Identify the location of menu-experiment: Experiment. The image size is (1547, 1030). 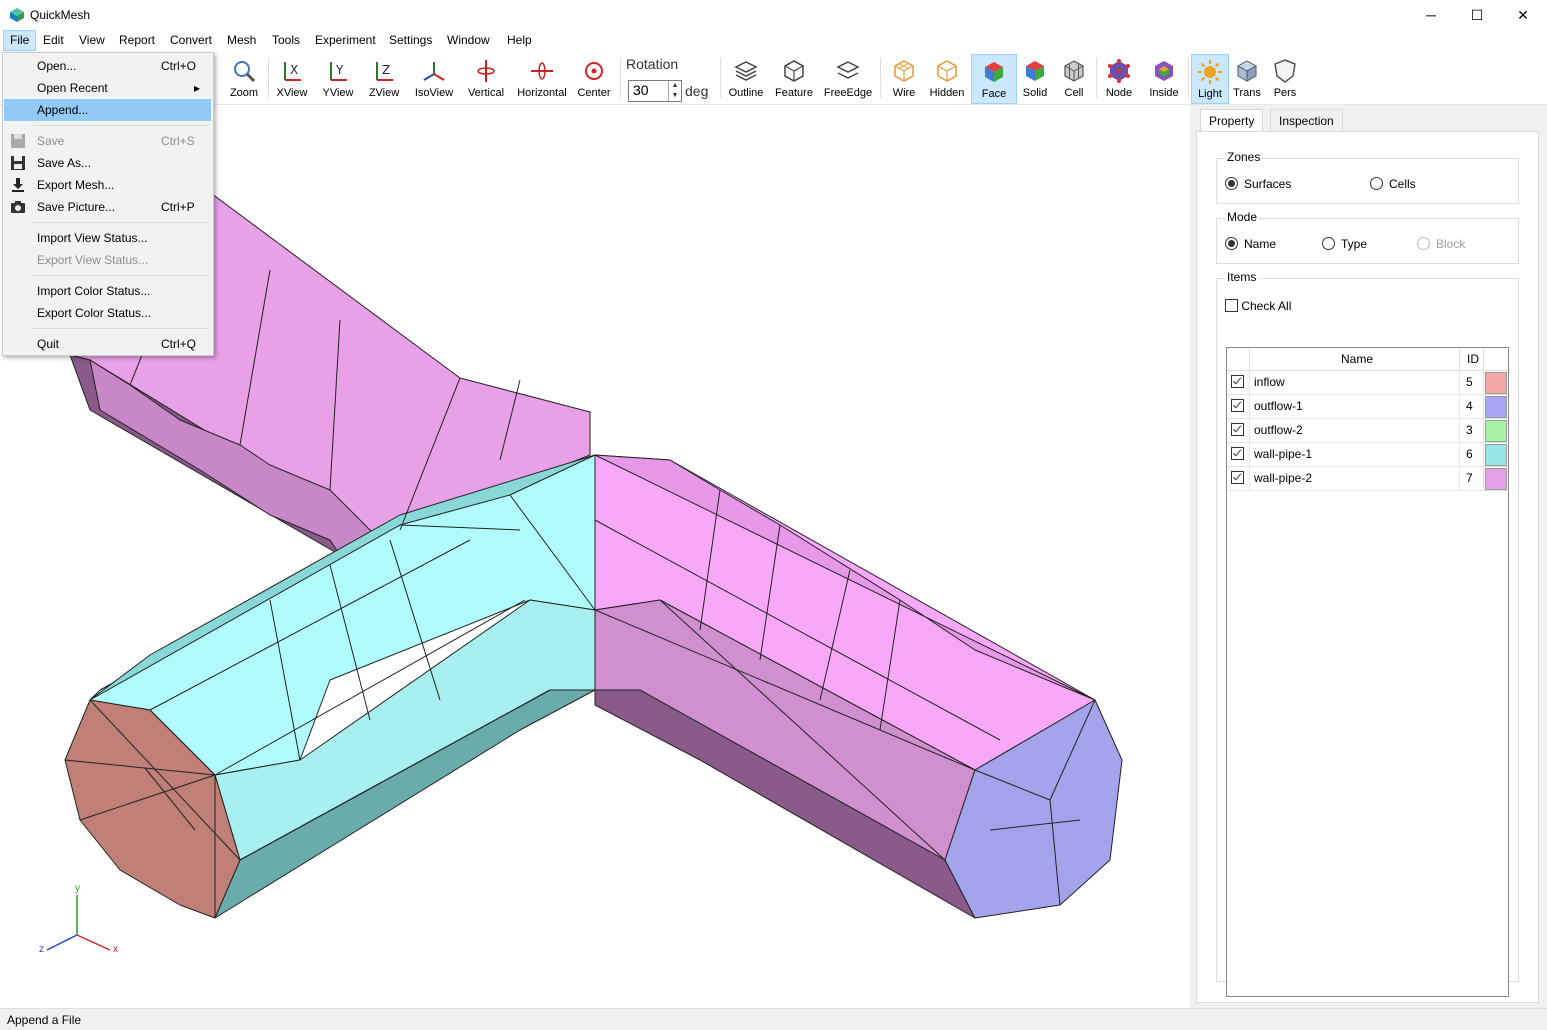
(345, 40).